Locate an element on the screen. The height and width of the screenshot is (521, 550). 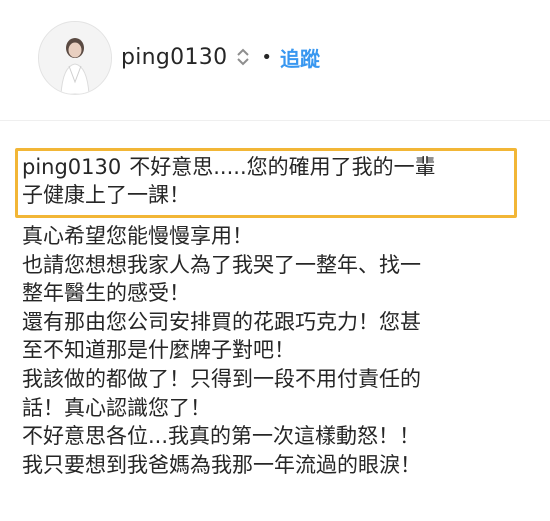
comment-line: 話！真心認識您了！ is located at coordinates (116, 407).